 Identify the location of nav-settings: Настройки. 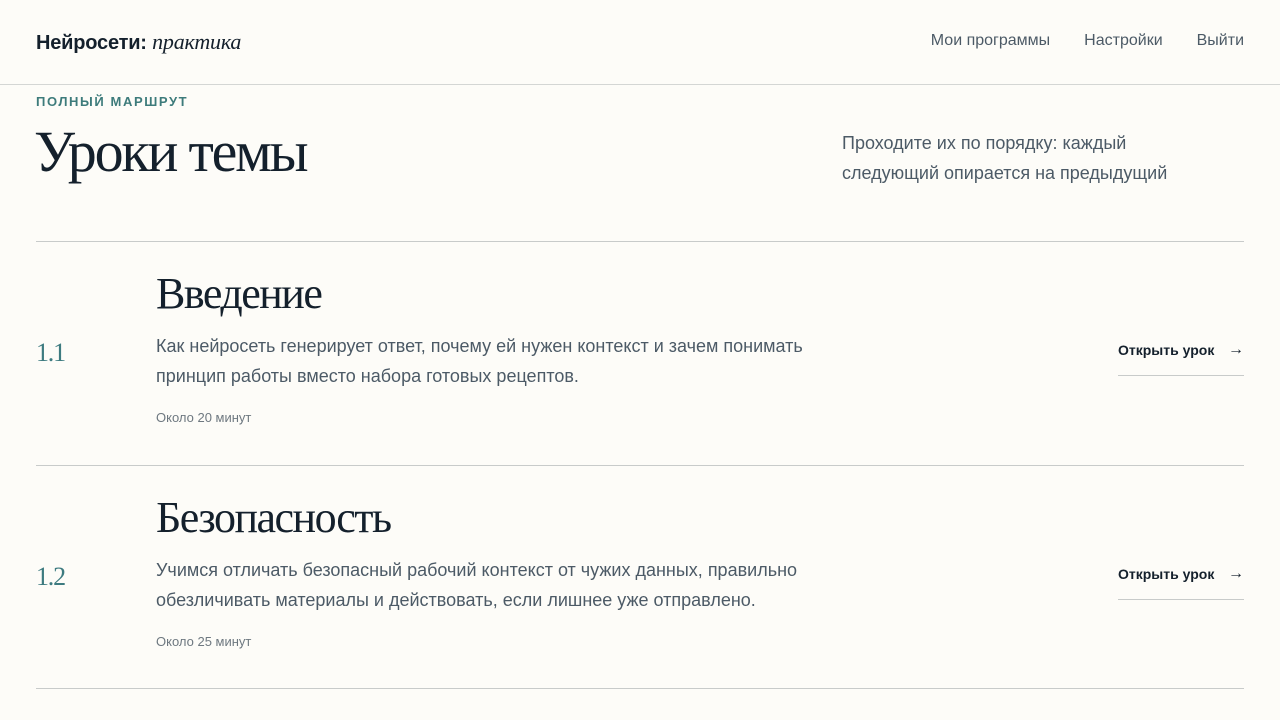
(1123, 41).